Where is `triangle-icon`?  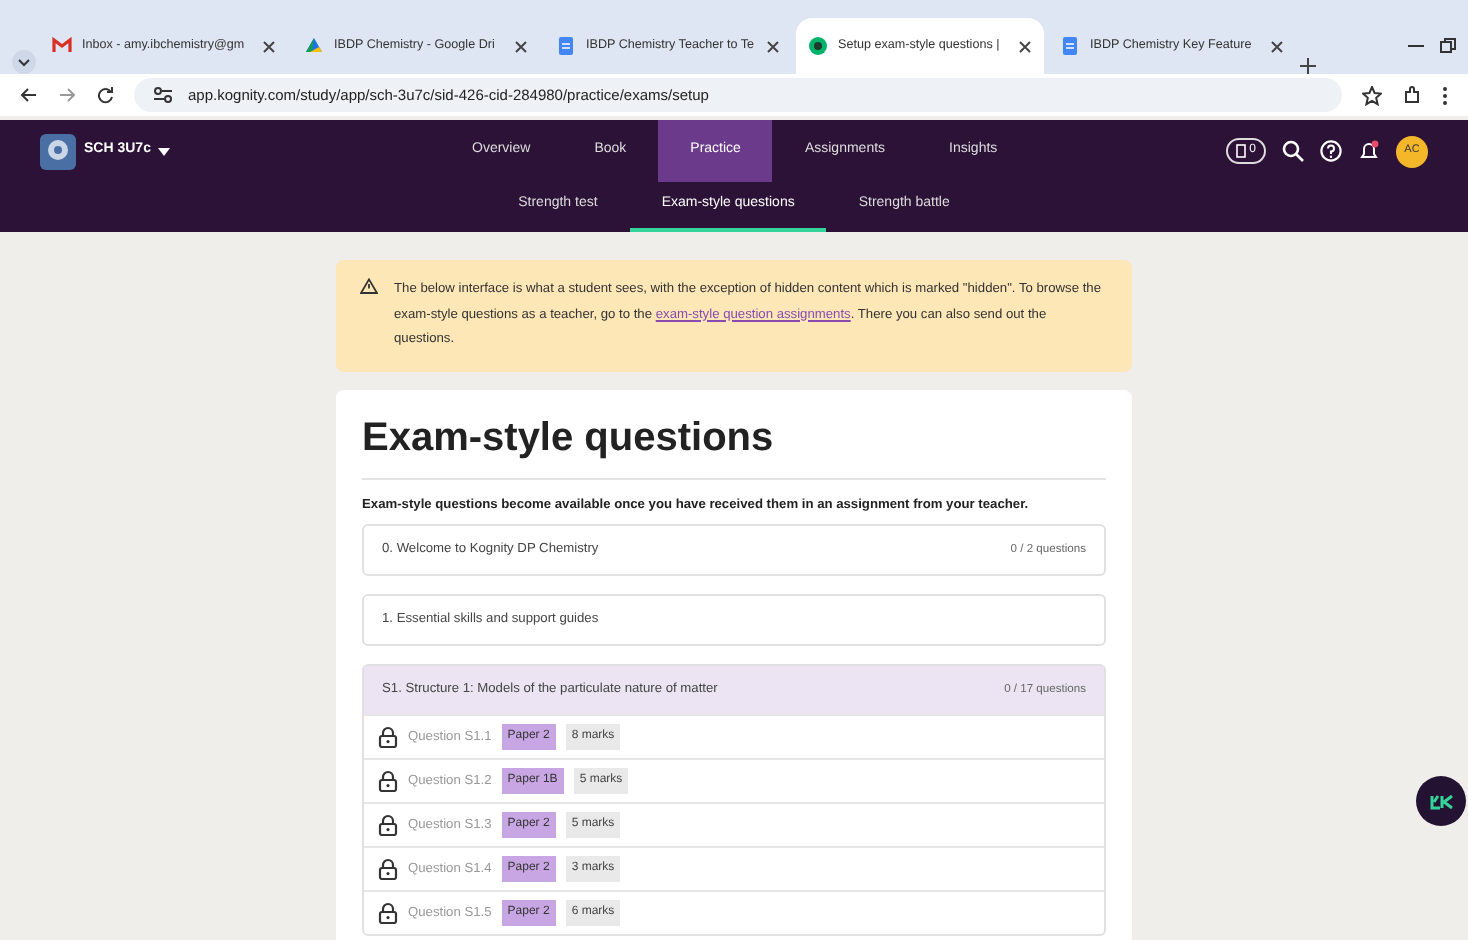 triangle-icon is located at coordinates (314, 46).